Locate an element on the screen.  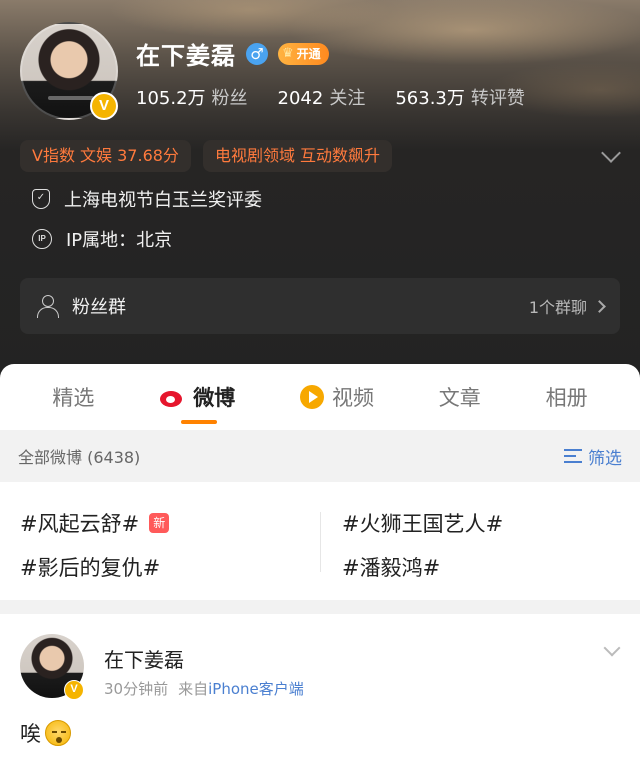
profile-chips: V指数 文娱 37.68分 电视剧领域 互动数飙升 is located at coordinates (206, 156).